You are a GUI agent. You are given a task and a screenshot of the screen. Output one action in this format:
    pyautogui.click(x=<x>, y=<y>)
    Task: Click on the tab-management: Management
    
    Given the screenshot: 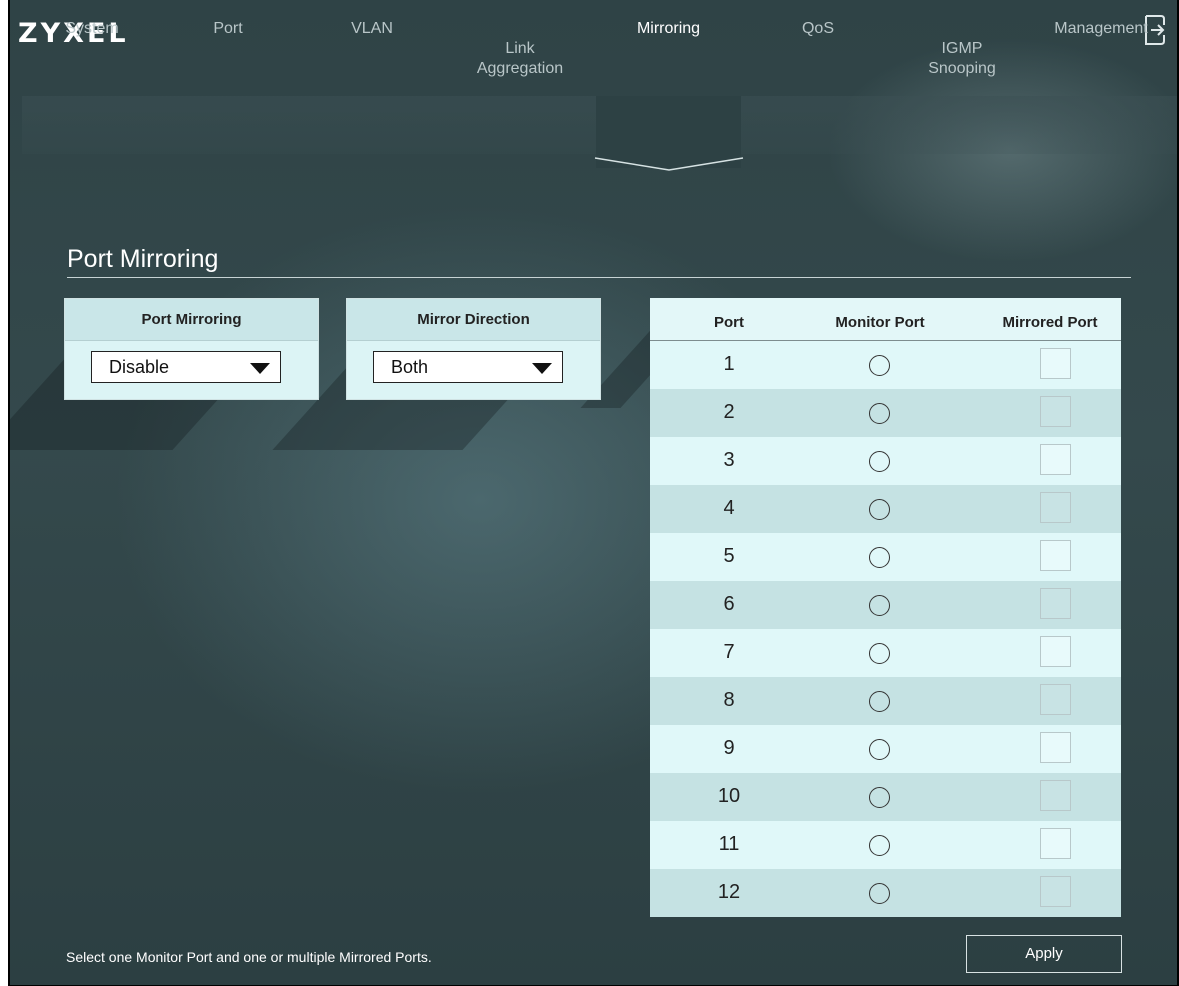 What is the action you would take?
    pyautogui.click(x=1101, y=36)
    